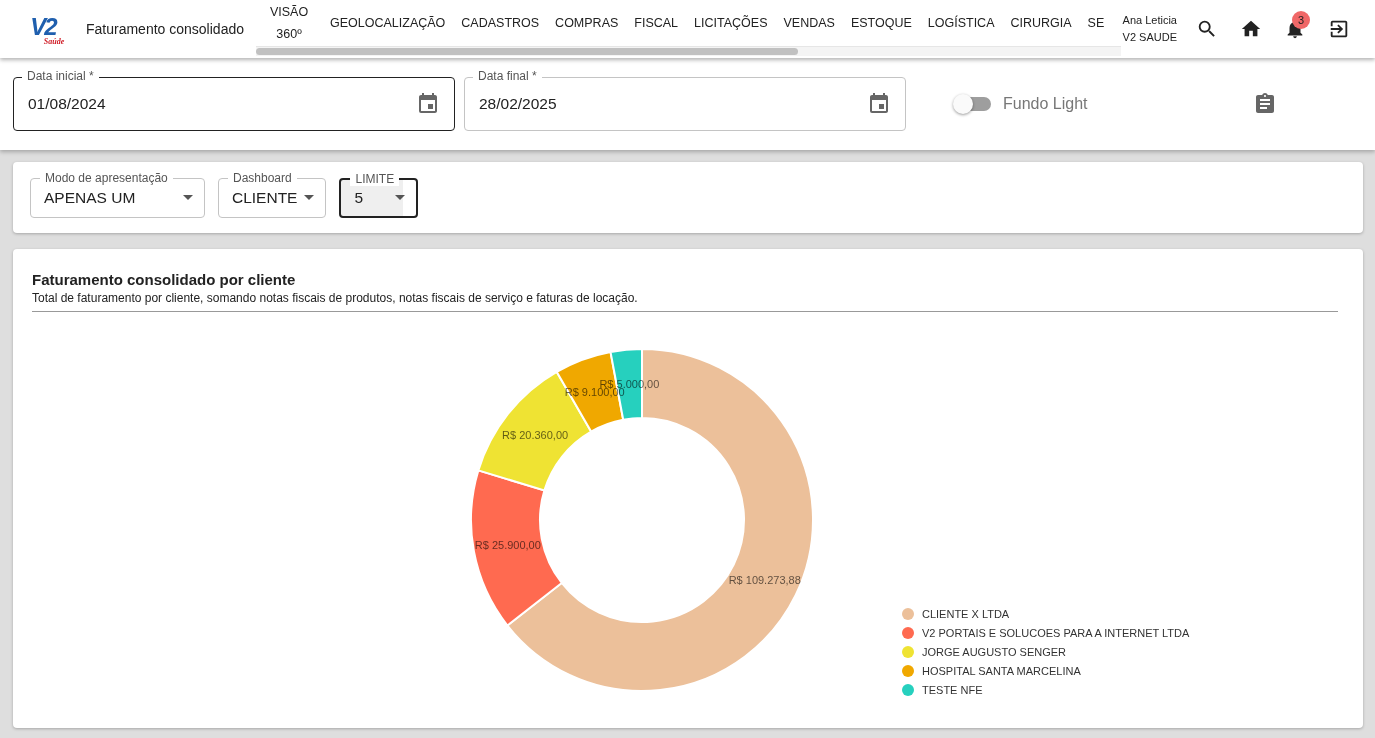 The width and height of the screenshot is (1375, 738). What do you see at coordinates (359, 197) in the screenshot?
I see `field-value: 5` at bounding box center [359, 197].